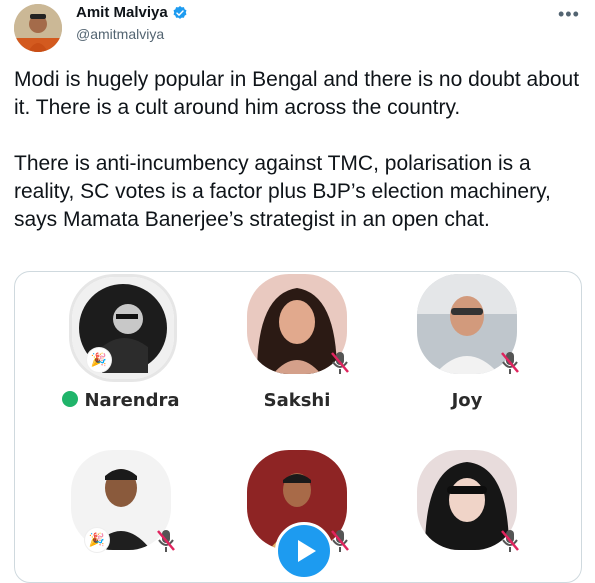 The width and height of the screenshot is (595, 583). Describe the element at coordinates (123, 328) in the screenshot. I see `speaker-avatar` at that location.